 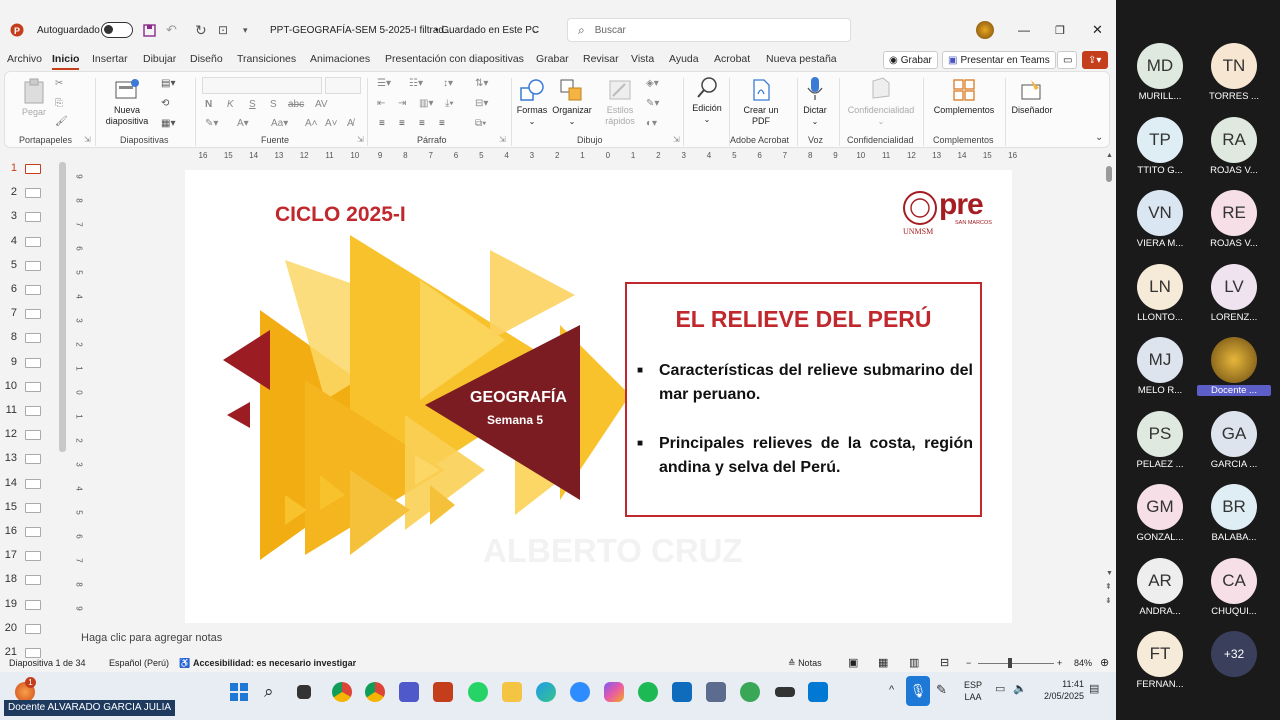 What do you see at coordinates (944, 662) in the screenshot?
I see `slideshow-view-icon: ⊟` at bounding box center [944, 662].